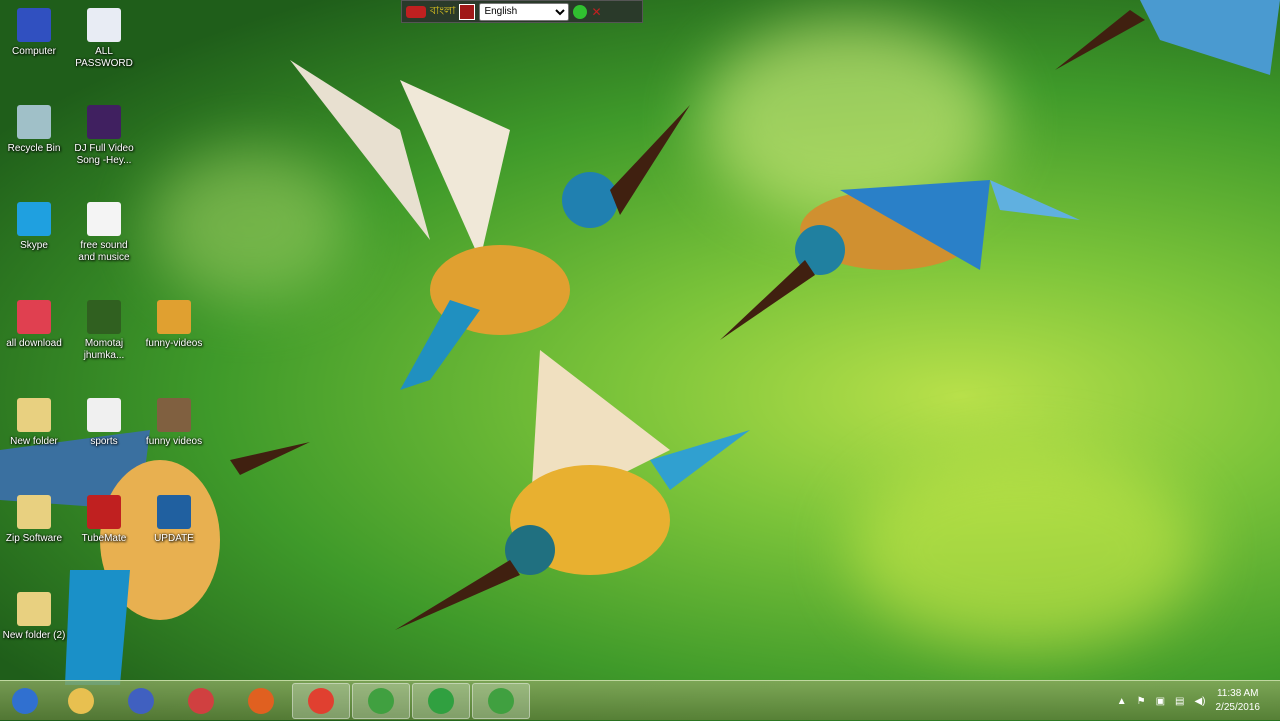 The width and height of the screenshot is (1280, 721). I want to click on taskbar-chrome-button, so click(321, 700).